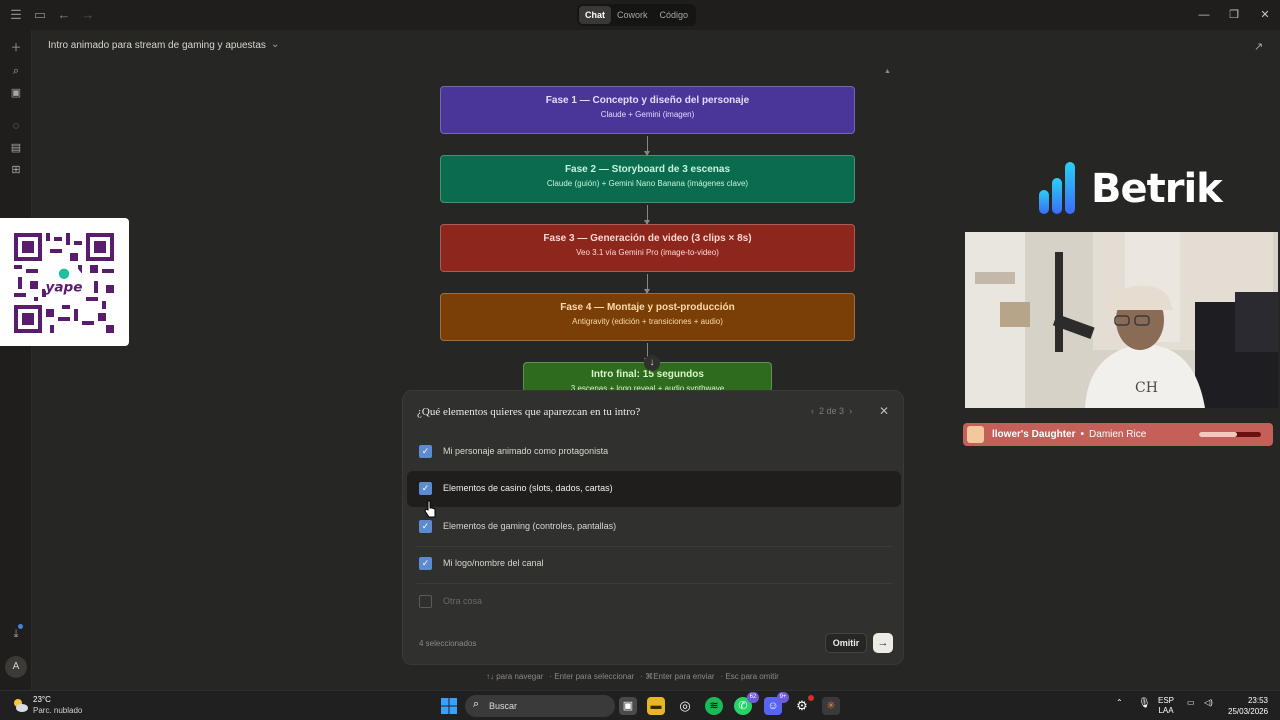 This screenshot has height=720, width=1280. Describe the element at coordinates (811, 698) in the screenshot. I see `alert-dot` at that location.